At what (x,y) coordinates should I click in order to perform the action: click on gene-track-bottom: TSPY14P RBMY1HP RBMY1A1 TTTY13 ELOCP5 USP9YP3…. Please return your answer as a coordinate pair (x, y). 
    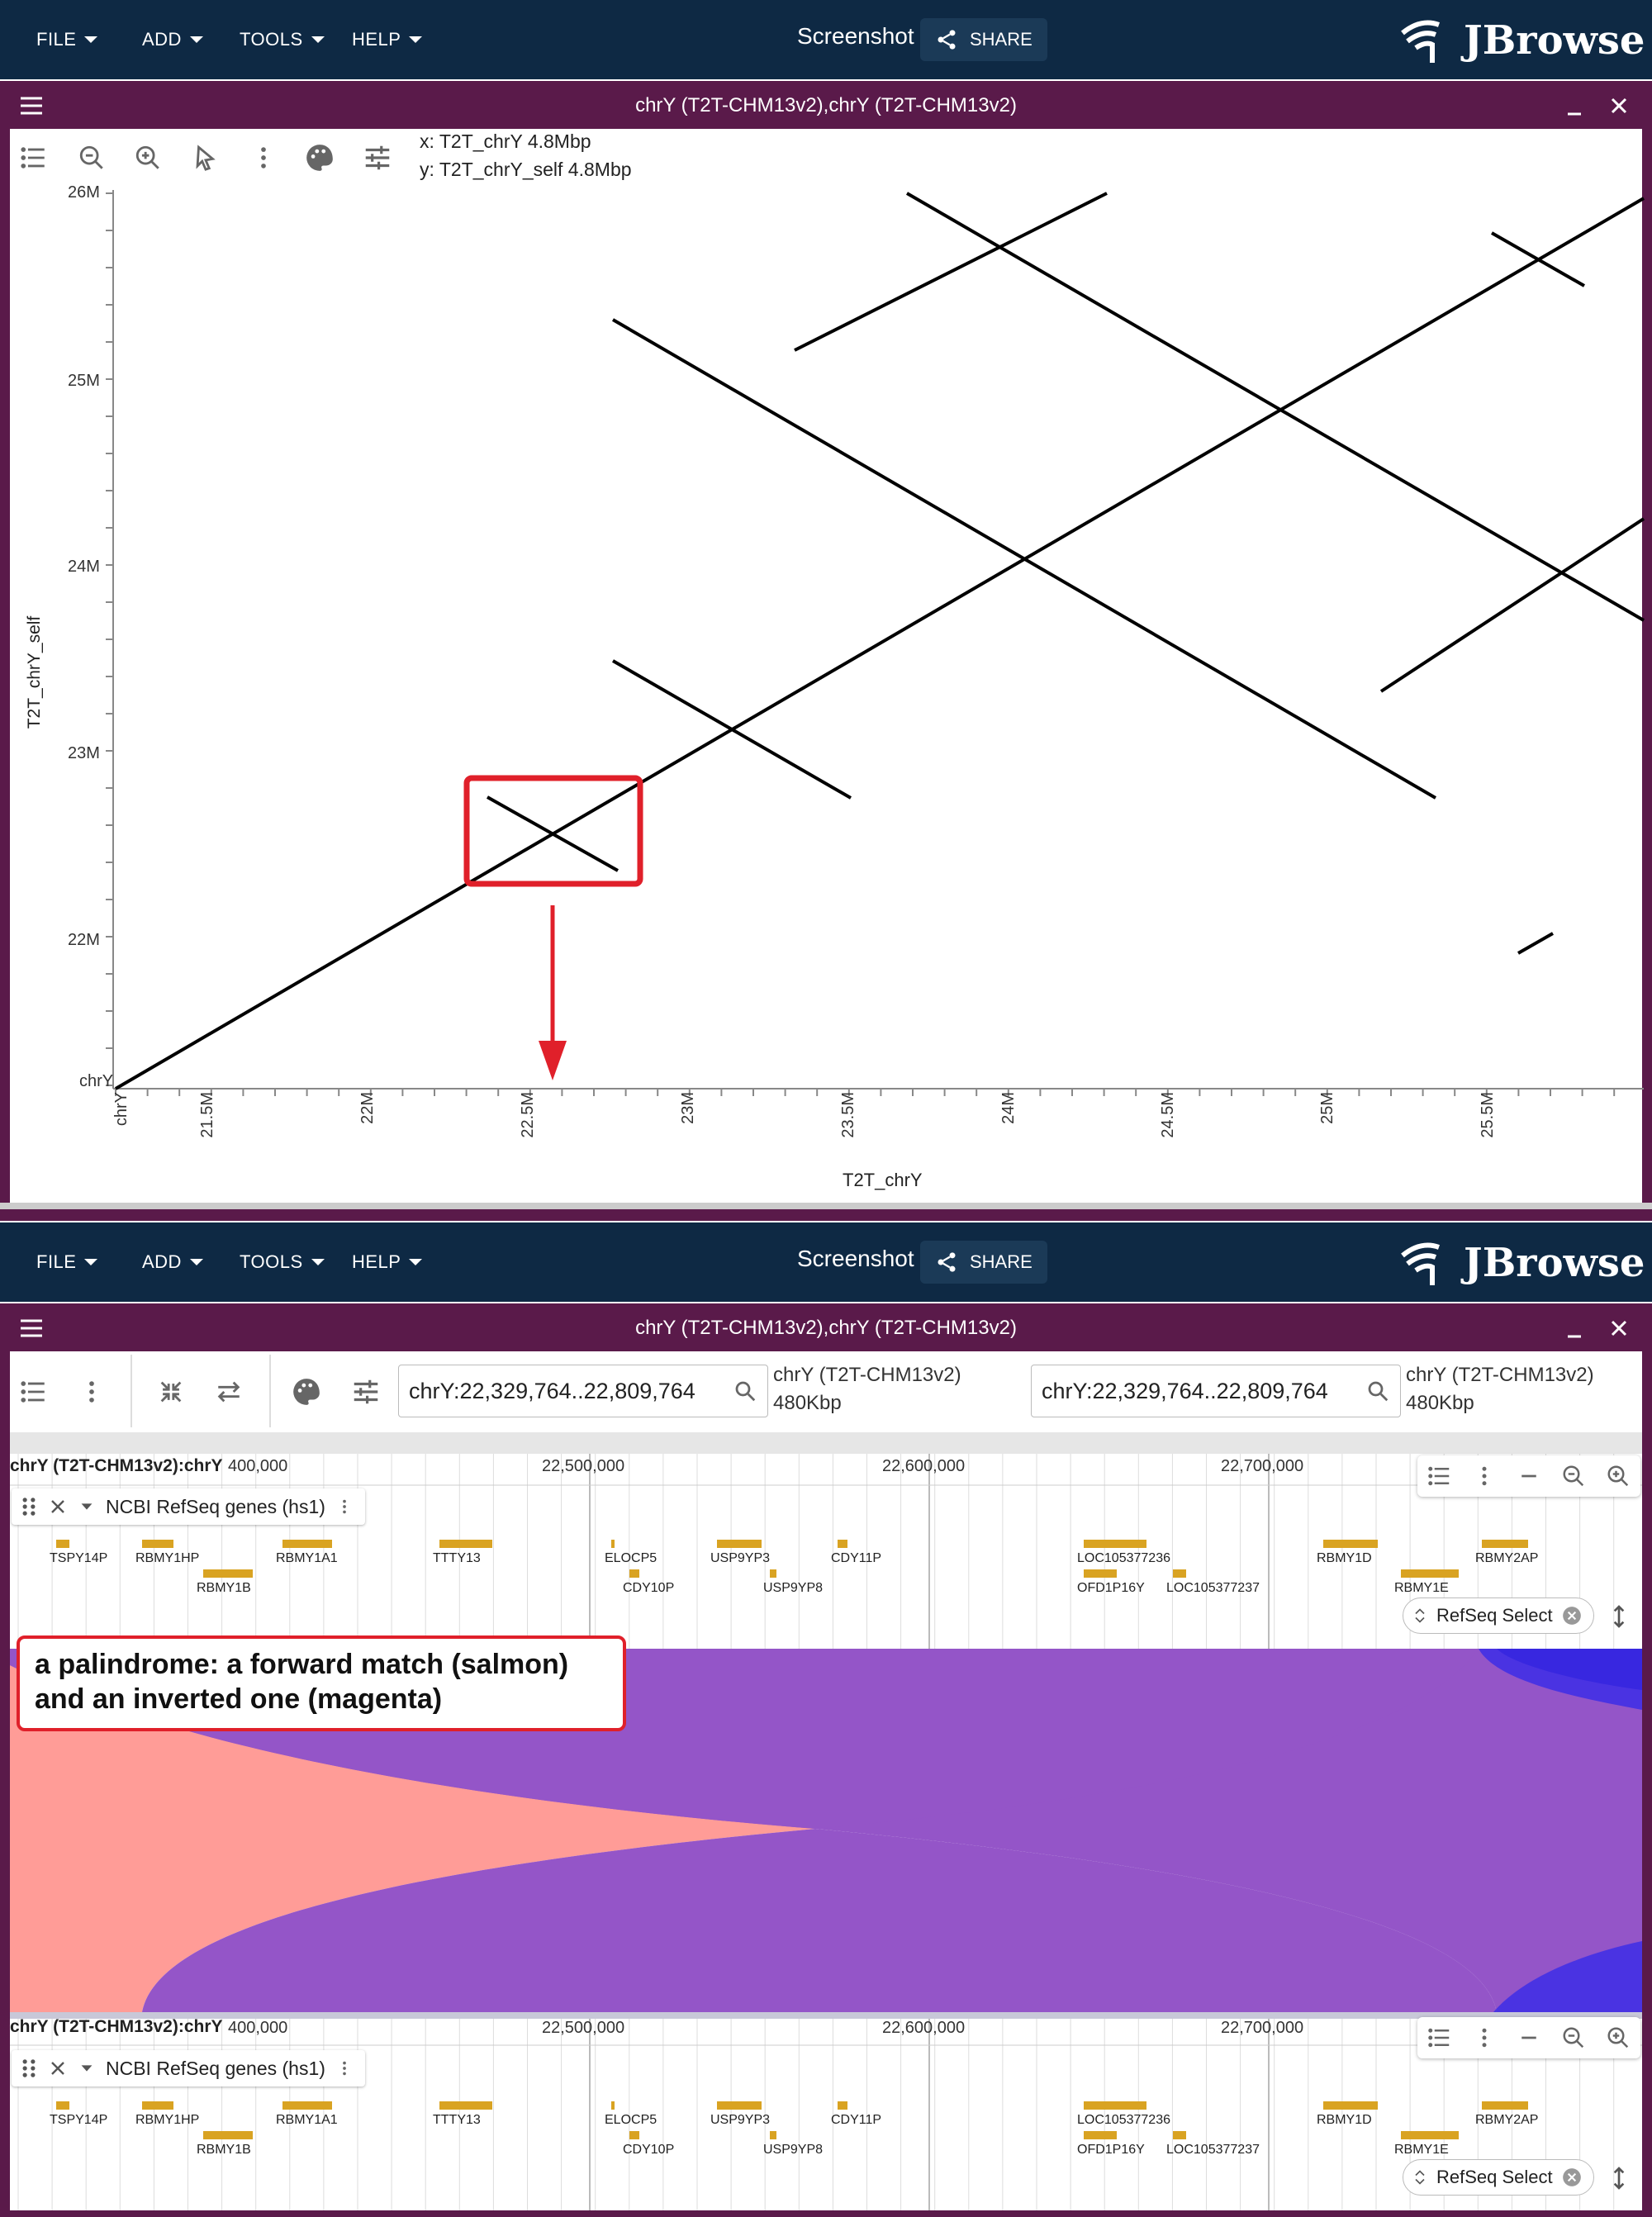
    Looking at the image, I should click on (826, 2112).